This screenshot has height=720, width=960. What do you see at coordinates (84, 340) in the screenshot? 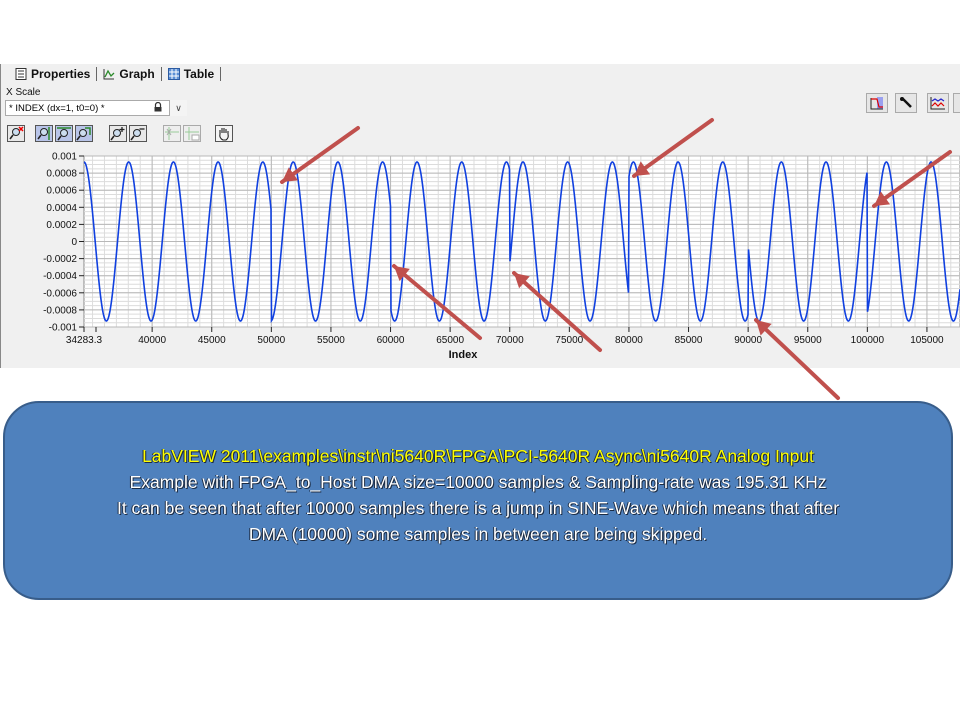
I see `x-tick-label: 34283.3` at bounding box center [84, 340].